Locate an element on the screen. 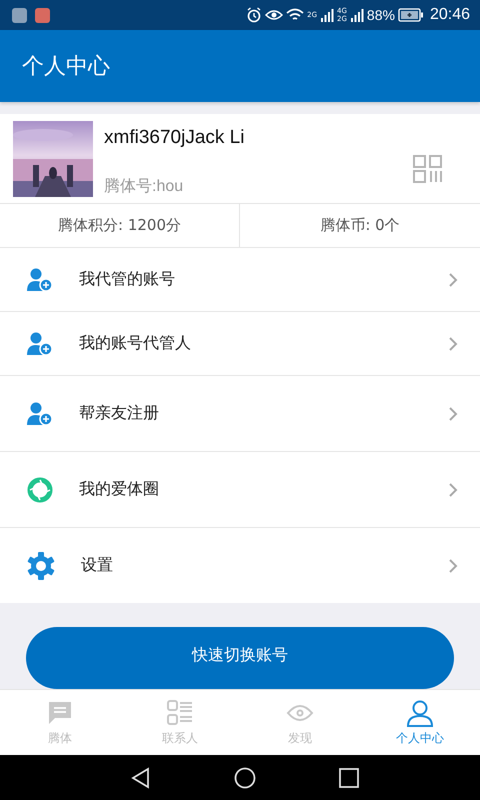 This screenshot has width=480, height=800. menu-item: 帮亲友注册 is located at coordinates (240, 413).